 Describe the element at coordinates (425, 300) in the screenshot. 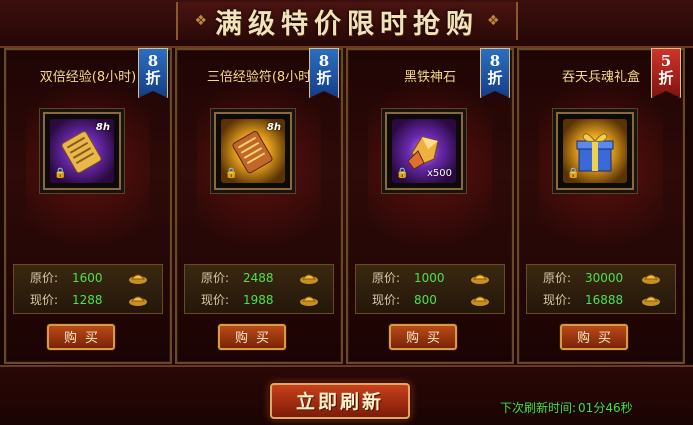

I see `current-price-value: 800` at that location.